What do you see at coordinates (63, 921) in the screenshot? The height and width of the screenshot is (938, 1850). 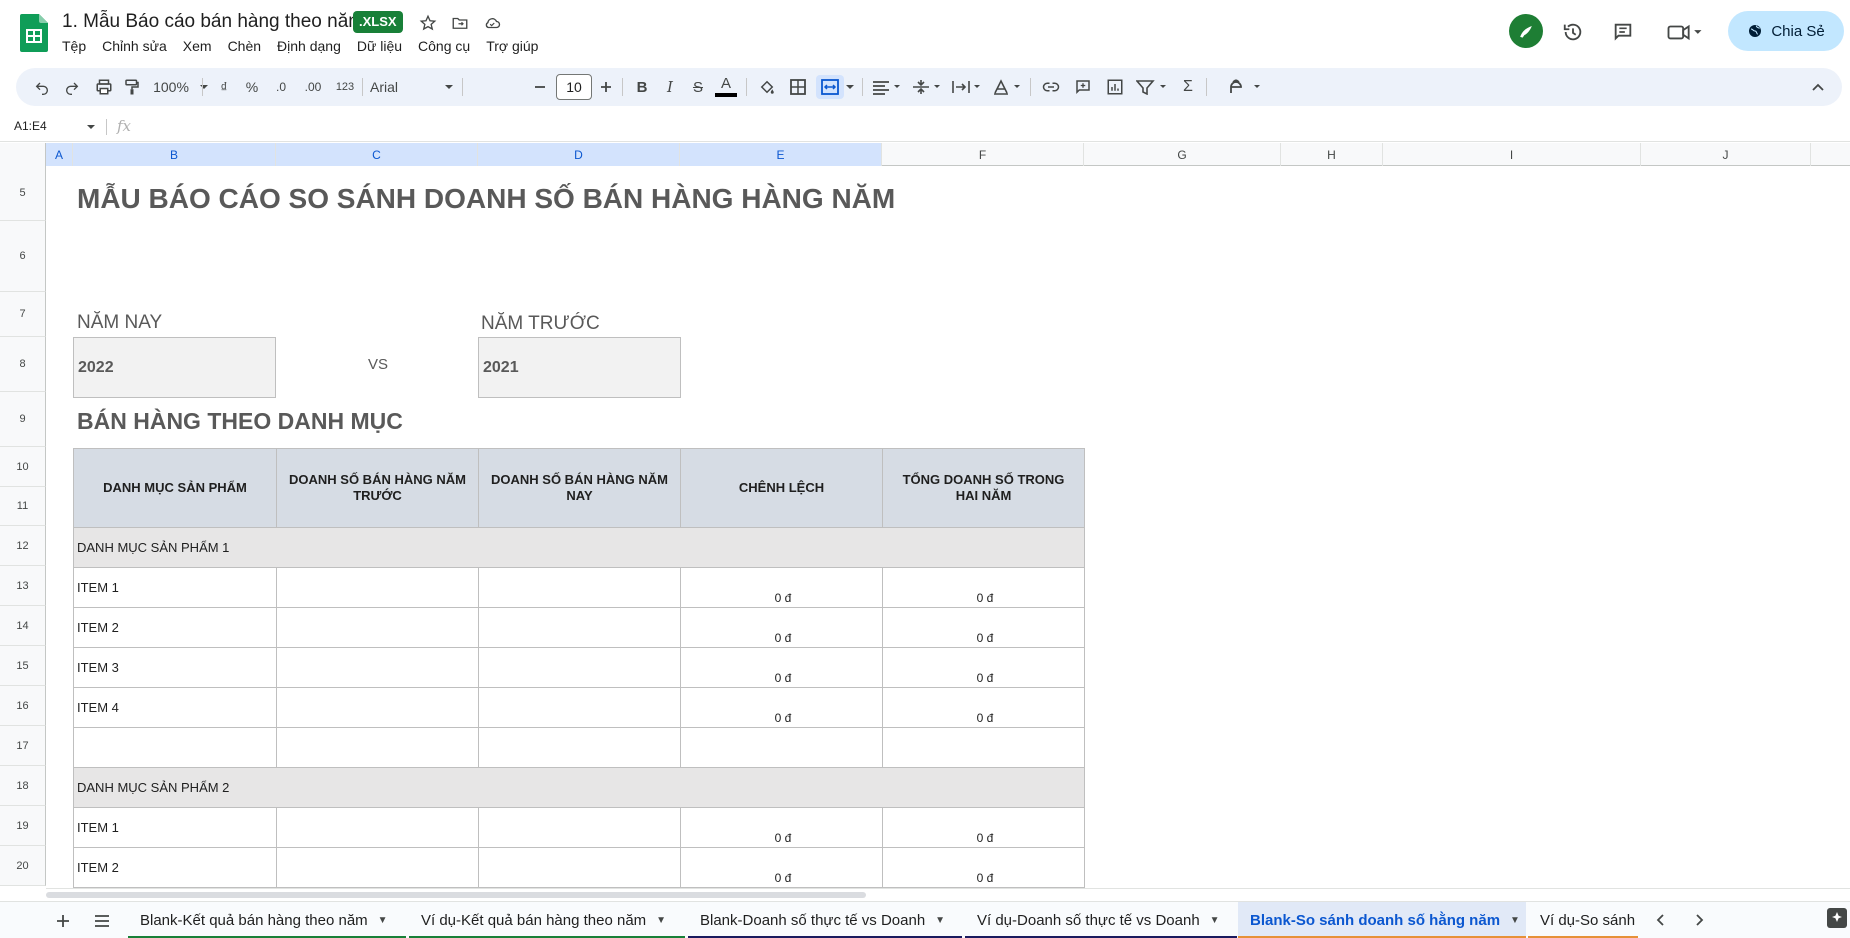 I see `add-sheet-icon` at bounding box center [63, 921].